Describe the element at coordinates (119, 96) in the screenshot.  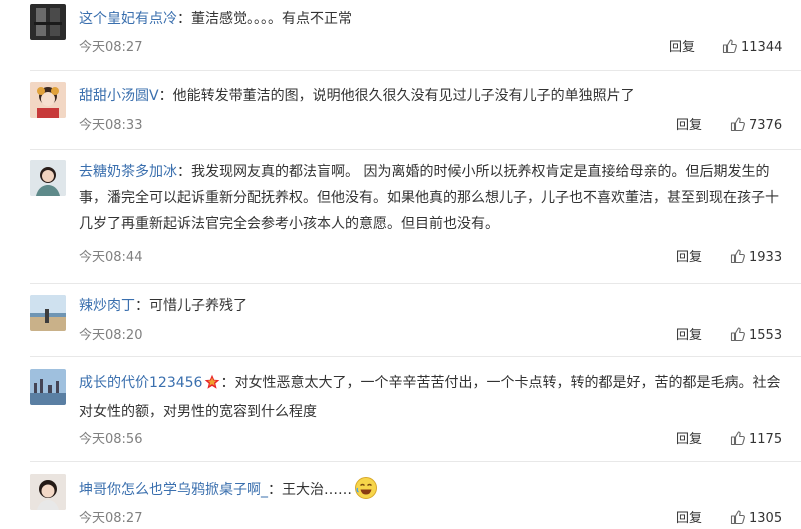
I see `comment-username: 甜甜小汤圆V` at that location.